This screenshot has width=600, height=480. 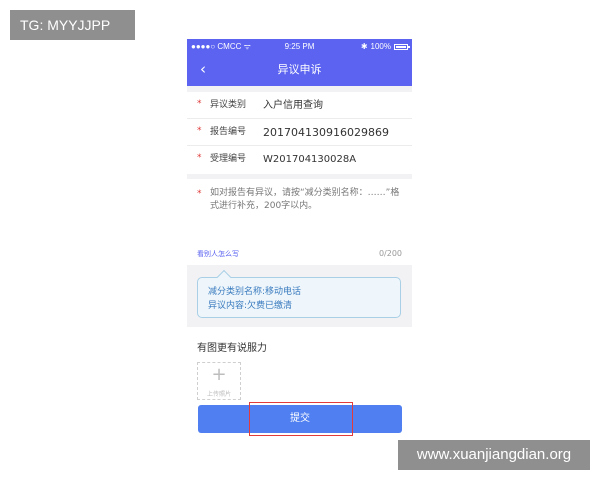 What do you see at coordinates (218, 254) in the screenshot?
I see `see-examples-link: 看别人怎么写` at bounding box center [218, 254].